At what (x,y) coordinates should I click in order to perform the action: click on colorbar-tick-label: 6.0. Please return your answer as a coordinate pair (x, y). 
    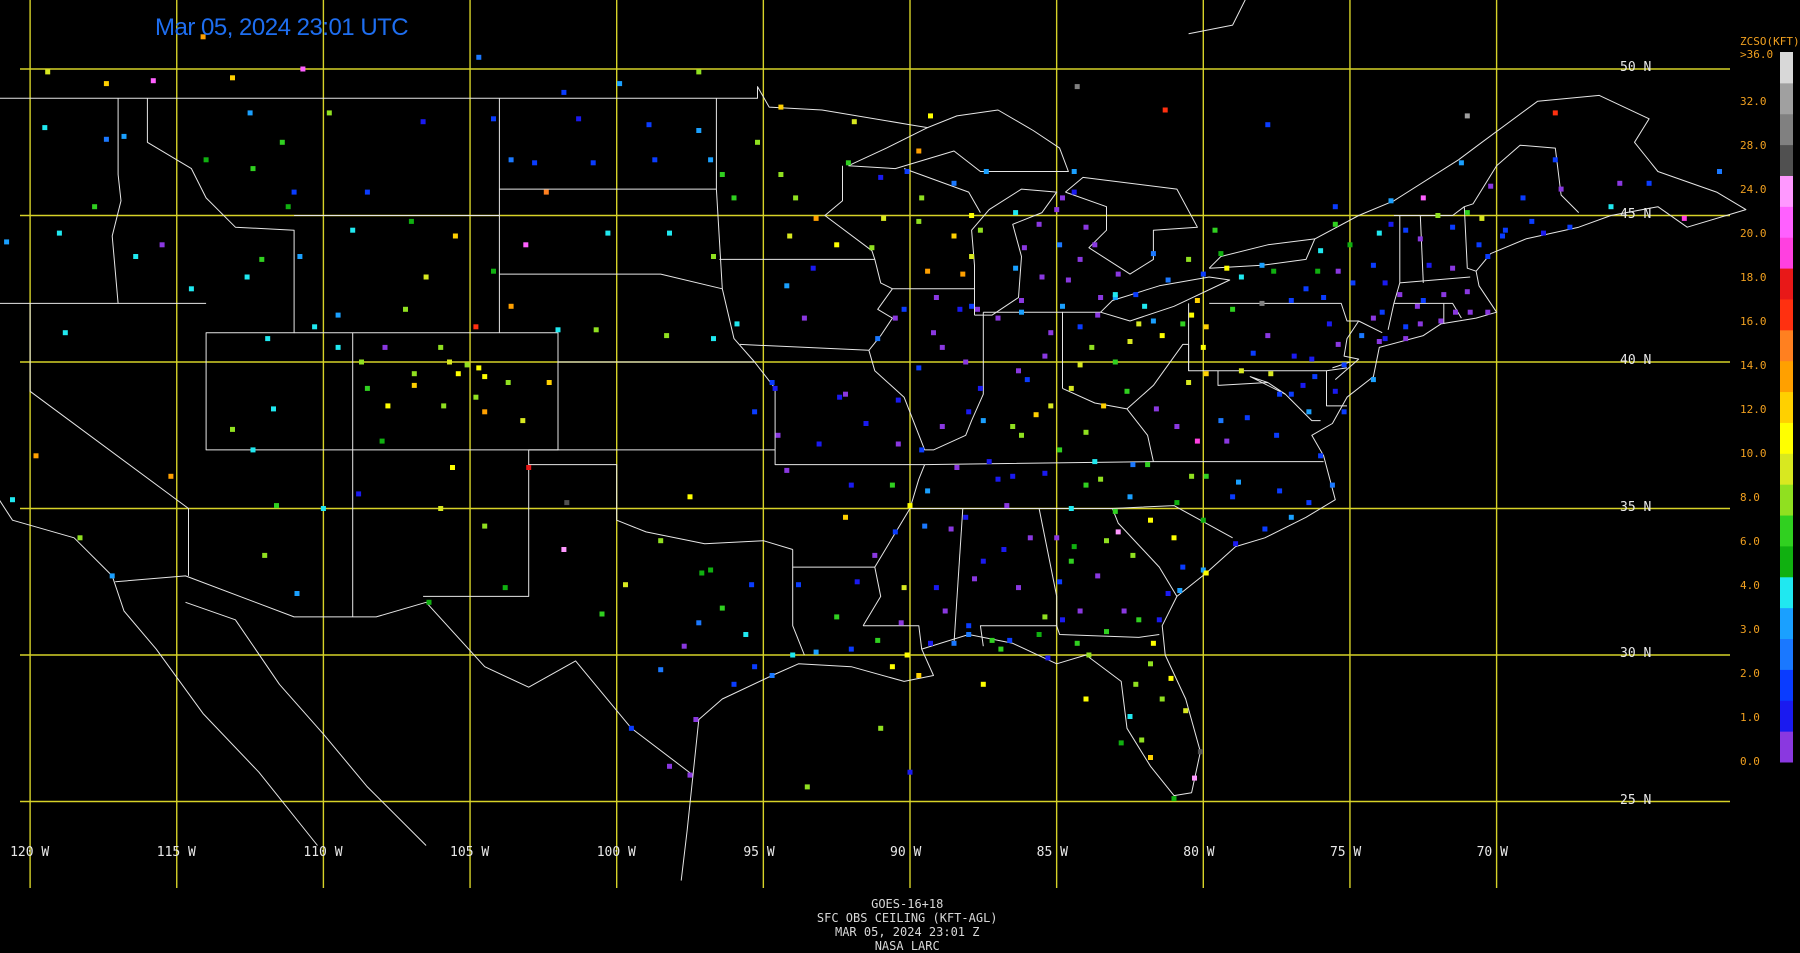
    Looking at the image, I should click on (1750, 541).